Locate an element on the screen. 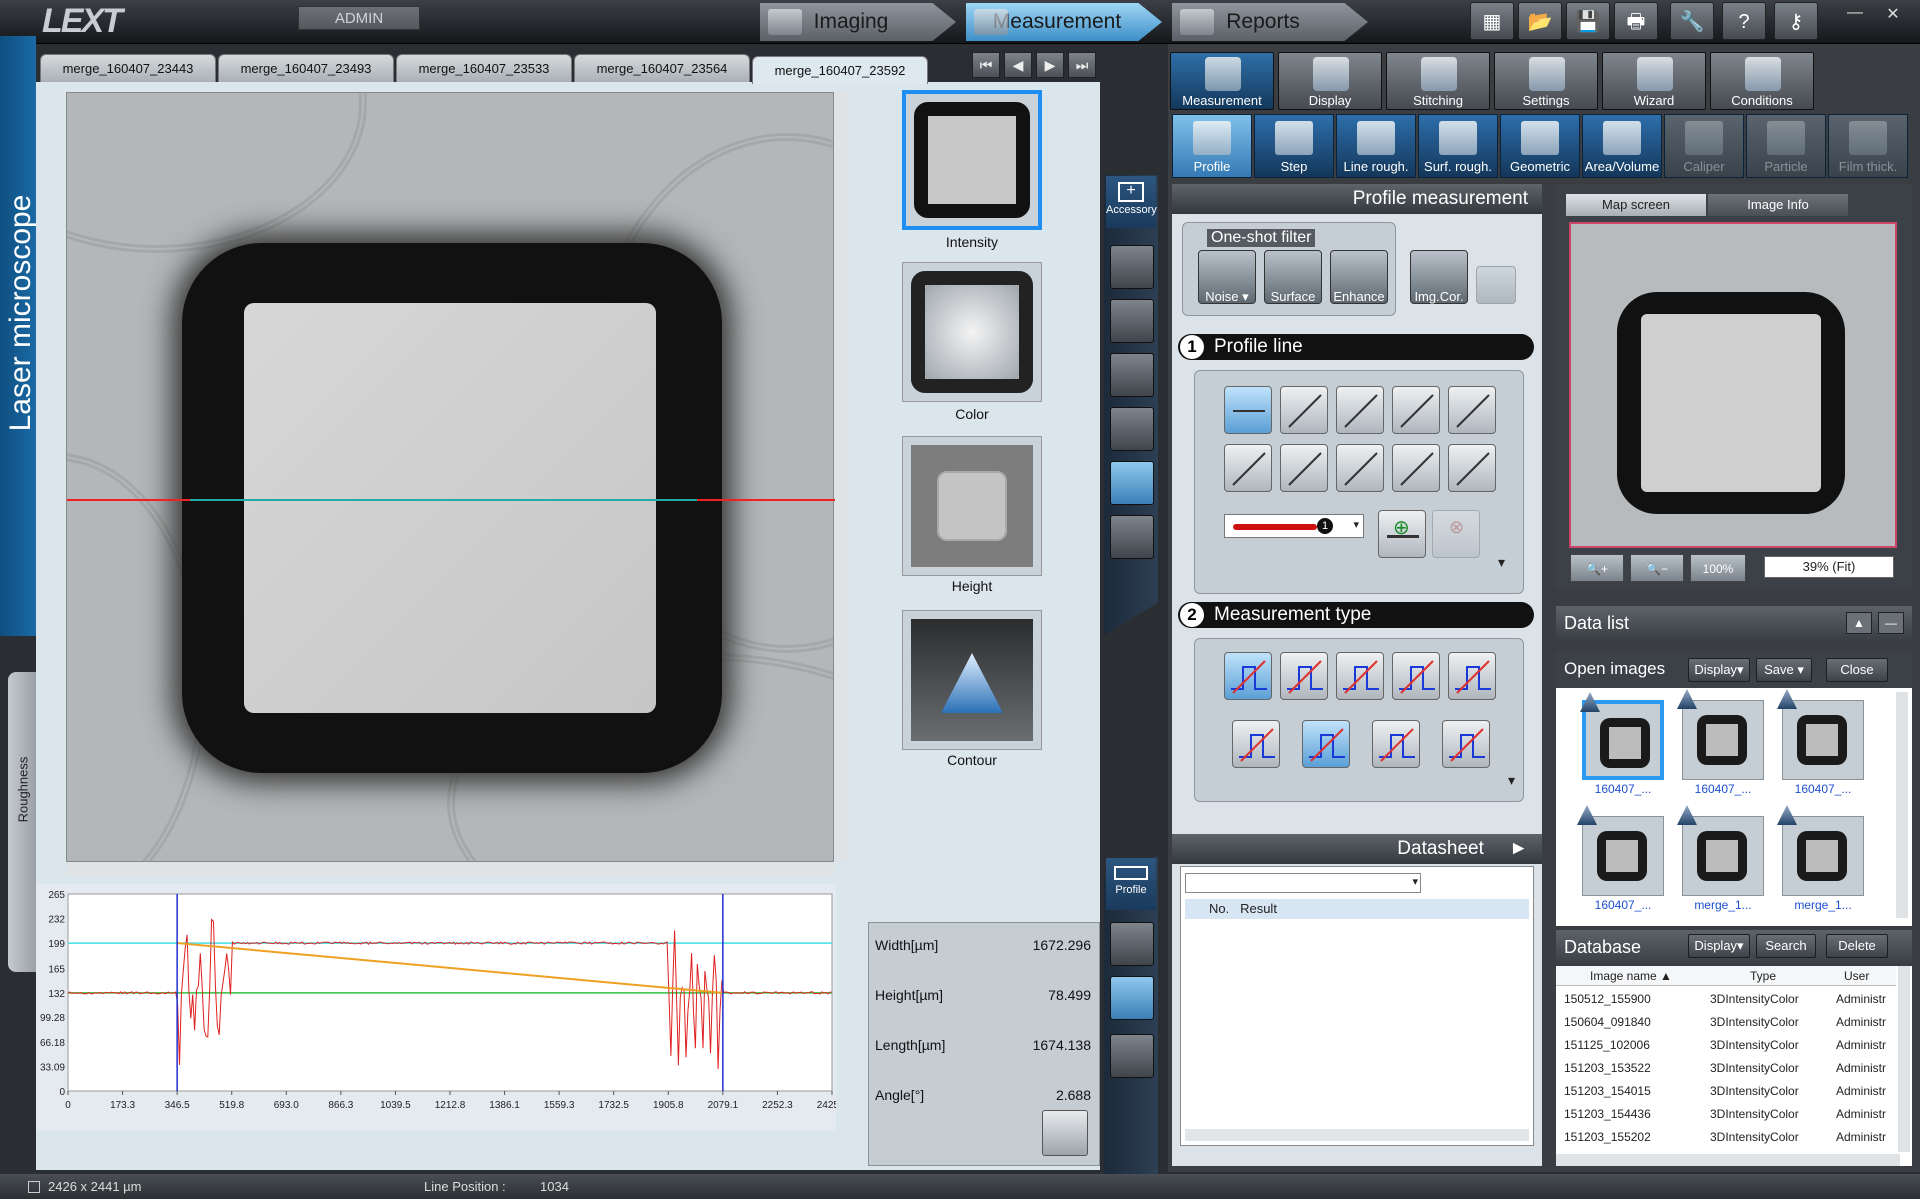 This screenshot has width=1920, height=1199. db-search-button: Search is located at coordinates (1786, 946).